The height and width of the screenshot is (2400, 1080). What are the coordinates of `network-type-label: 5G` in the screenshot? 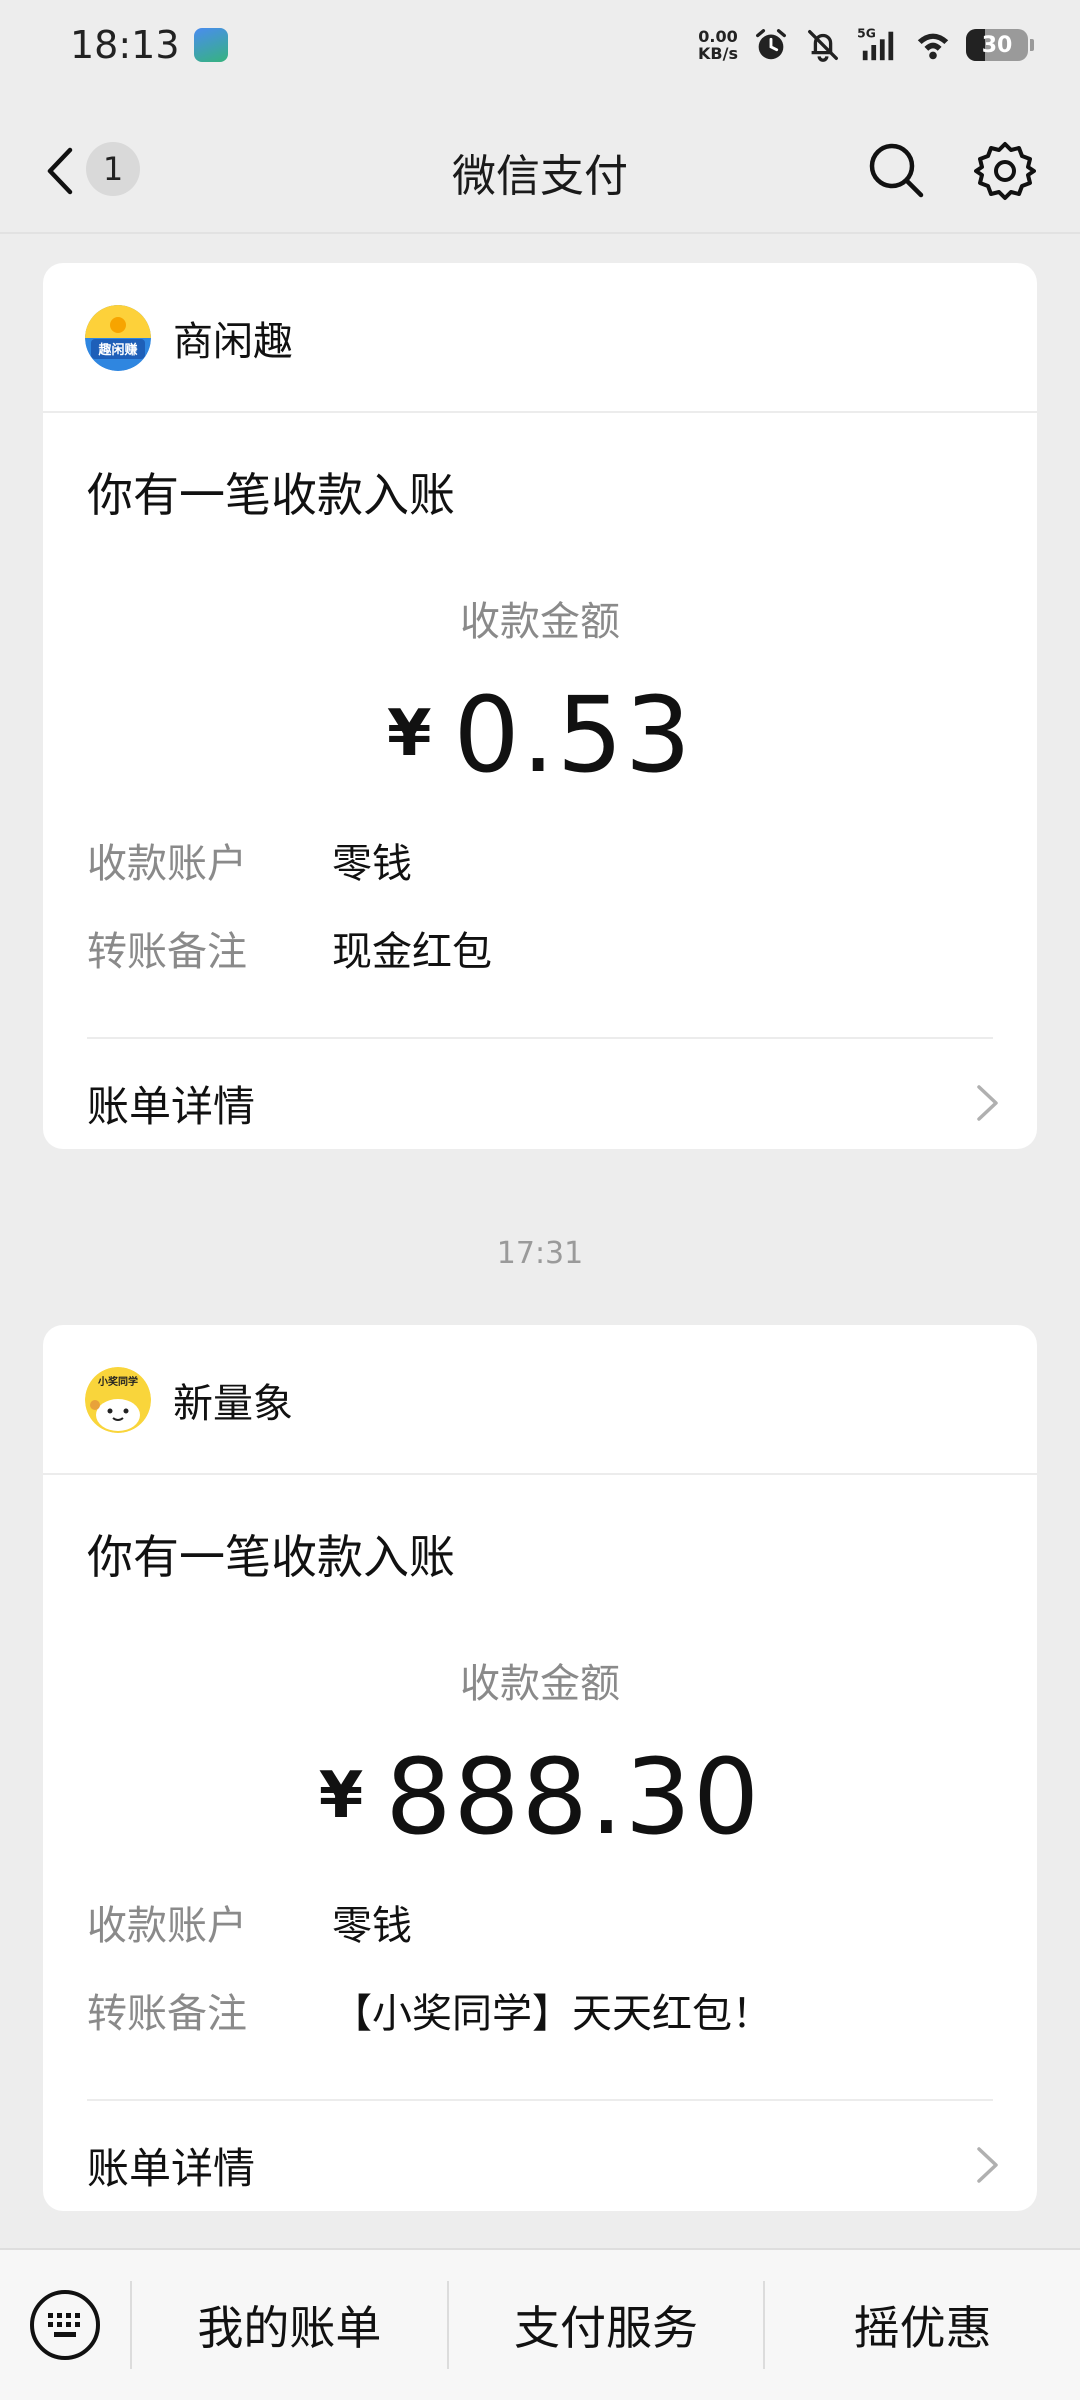 It's located at (866, 33).